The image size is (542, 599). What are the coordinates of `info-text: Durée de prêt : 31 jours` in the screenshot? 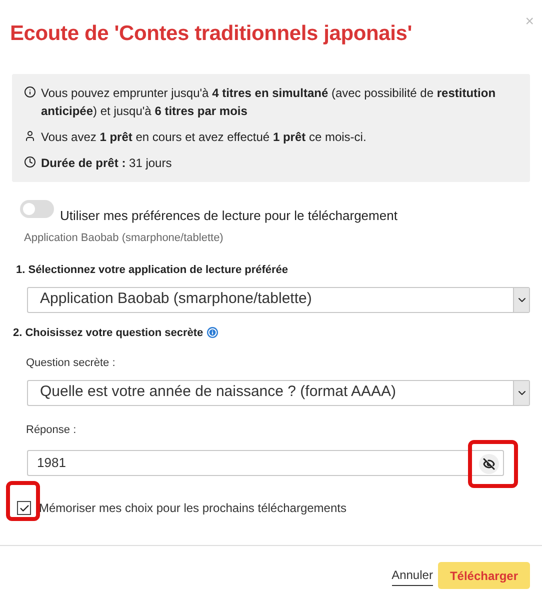 It's located at (106, 163).